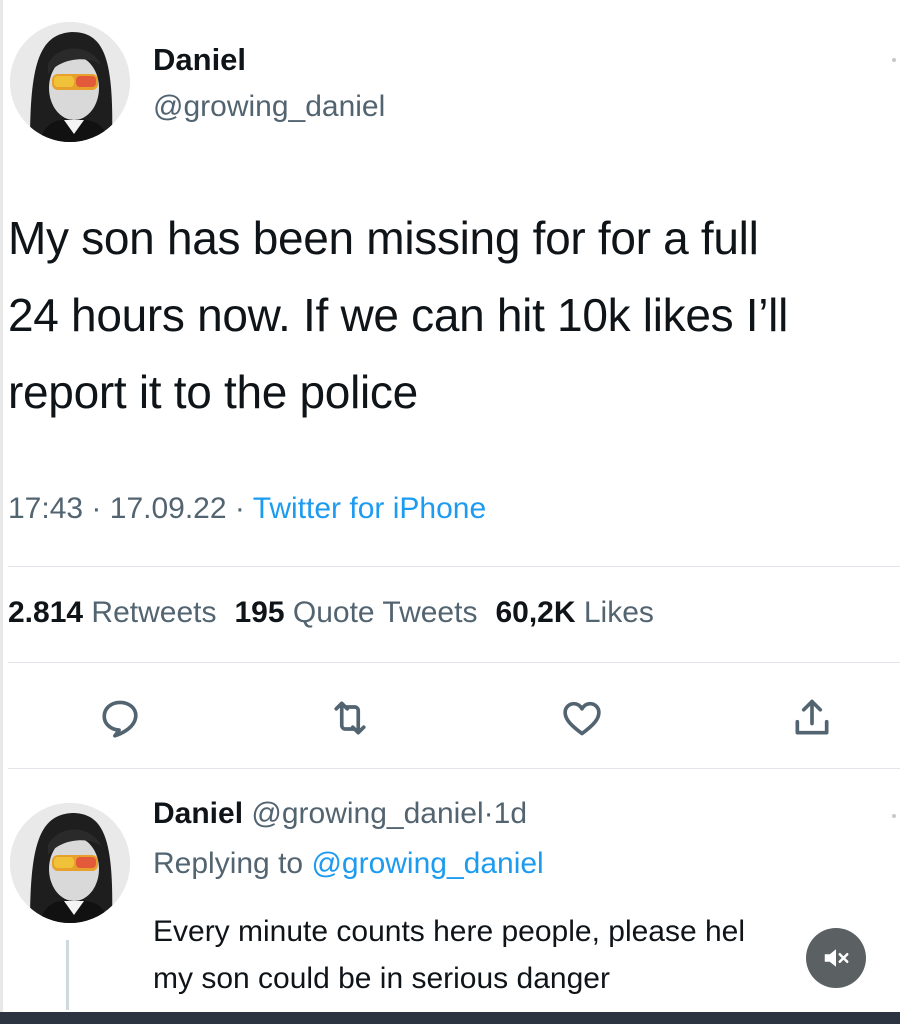 The height and width of the screenshot is (1024, 900). I want to click on reply-more-options-icon, so click(894, 816).